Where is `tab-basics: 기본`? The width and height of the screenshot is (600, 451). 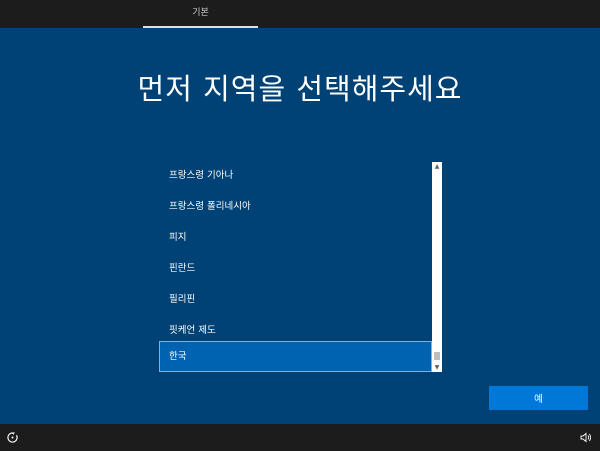
tab-basics: 기본 is located at coordinates (200, 14).